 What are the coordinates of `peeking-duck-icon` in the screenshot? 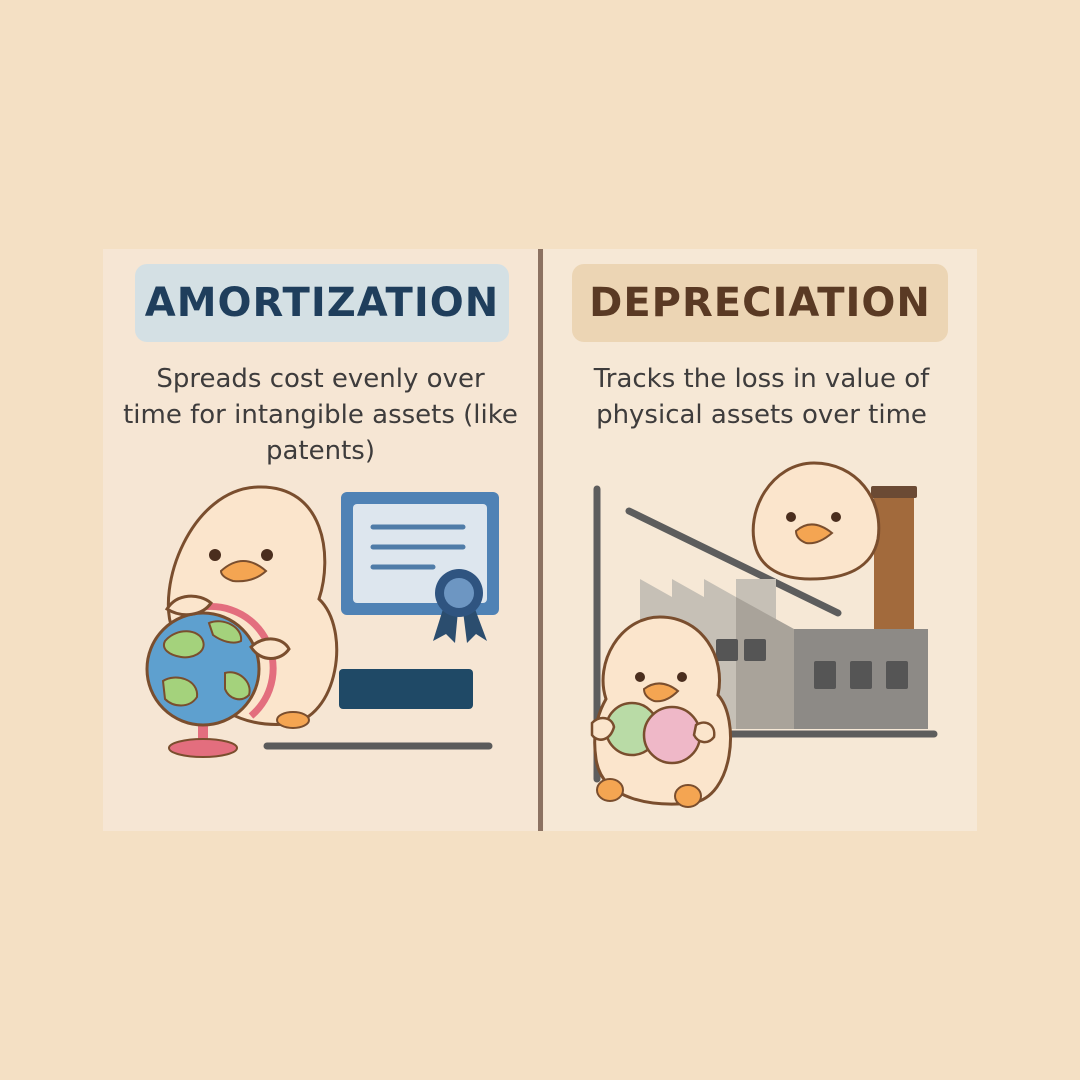 It's located at (816, 521).